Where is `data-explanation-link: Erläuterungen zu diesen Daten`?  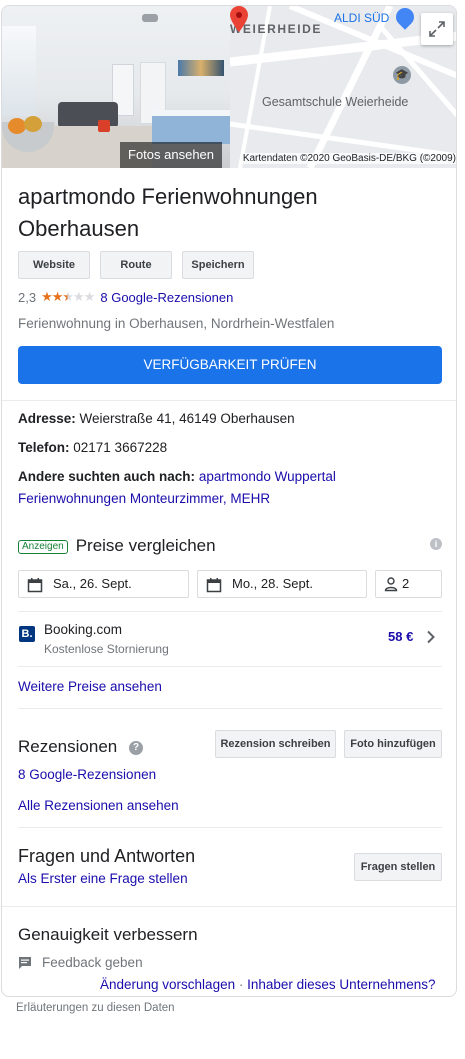 data-explanation-link: Erläuterungen zu diesen Daten is located at coordinates (95, 1008).